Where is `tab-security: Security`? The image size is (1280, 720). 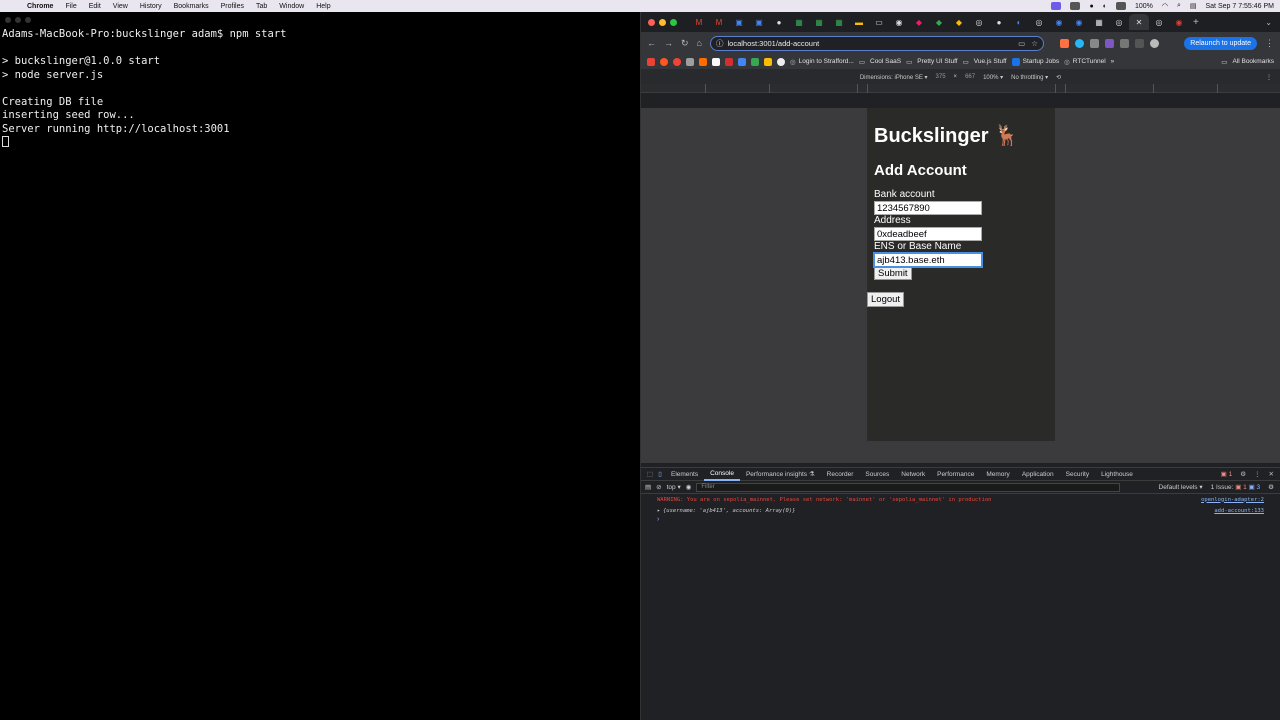
tab-security: Security is located at coordinates (1077, 474).